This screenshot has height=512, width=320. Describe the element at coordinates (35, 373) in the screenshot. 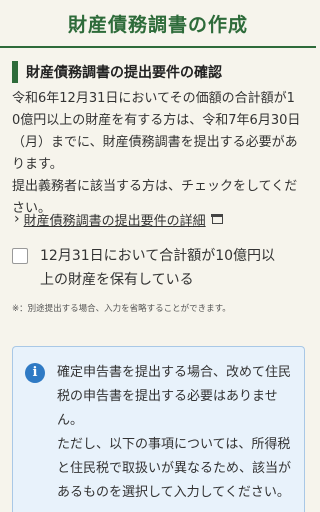

I see `info-icon: i` at that location.